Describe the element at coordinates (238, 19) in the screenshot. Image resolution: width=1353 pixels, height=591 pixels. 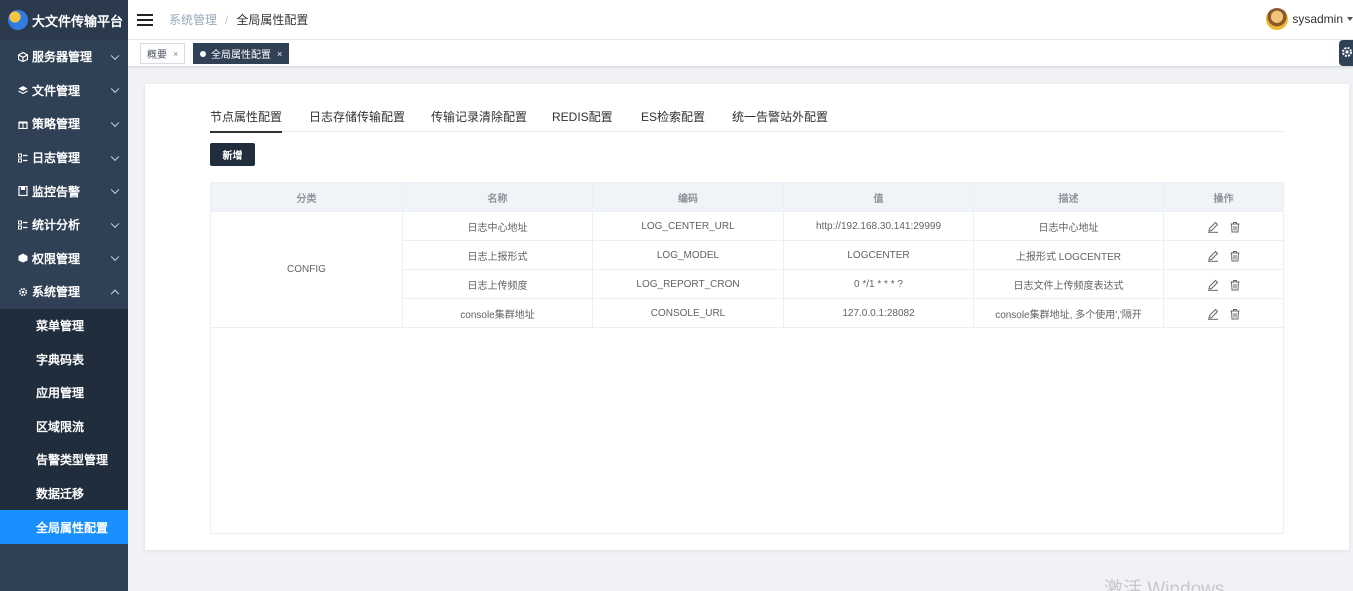
I see `breadcrumb: 系统管理 / 全局属性配置` at that location.